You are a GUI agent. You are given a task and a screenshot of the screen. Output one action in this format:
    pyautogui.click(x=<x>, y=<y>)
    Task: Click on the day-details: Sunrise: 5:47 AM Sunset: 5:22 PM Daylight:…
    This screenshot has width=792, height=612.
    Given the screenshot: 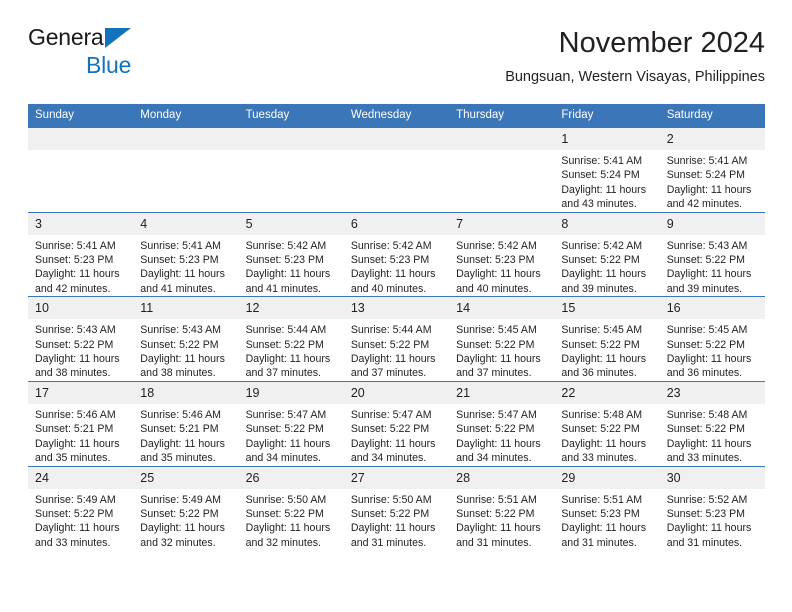 What is the action you would take?
    pyautogui.click(x=396, y=435)
    